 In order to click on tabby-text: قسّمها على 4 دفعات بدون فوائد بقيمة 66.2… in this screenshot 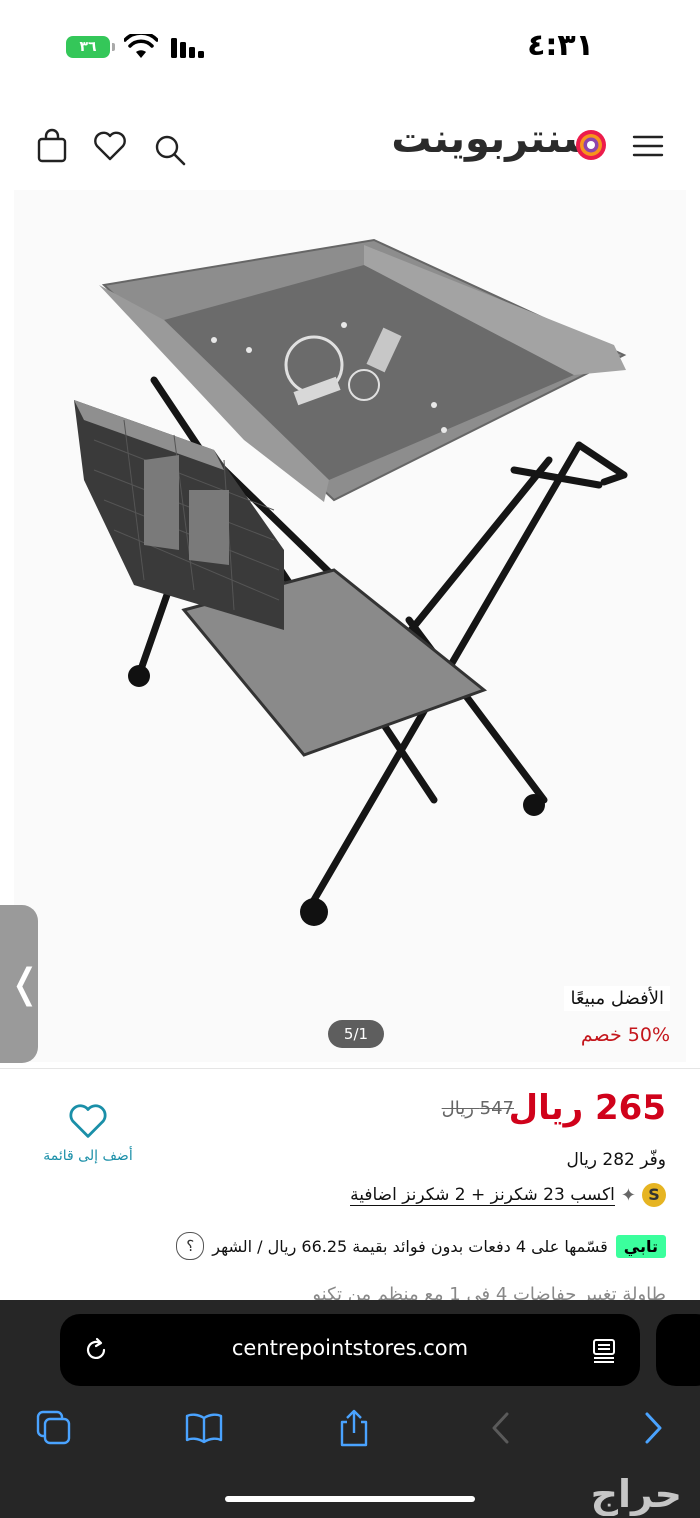, I will do `click(410, 1246)`.